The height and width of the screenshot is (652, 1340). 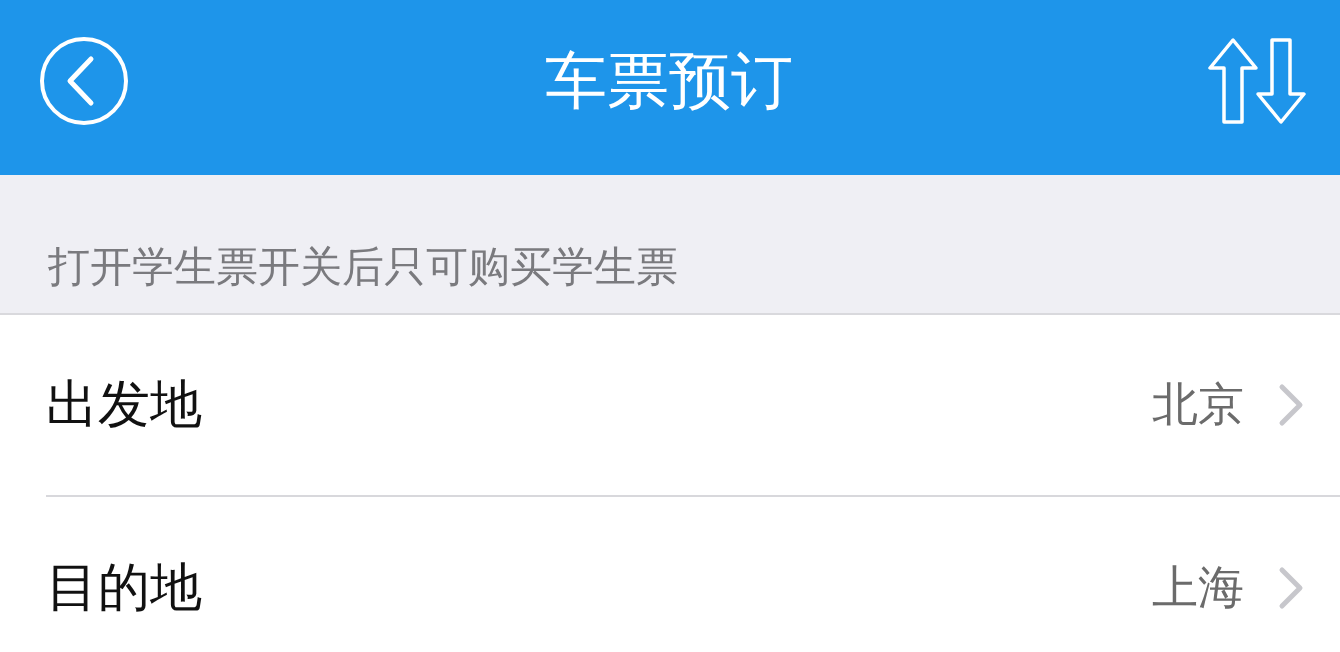 What do you see at coordinates (124, 587) in the screenshot?
I see `row-label: 目的地` at bounding box center [124, 587].